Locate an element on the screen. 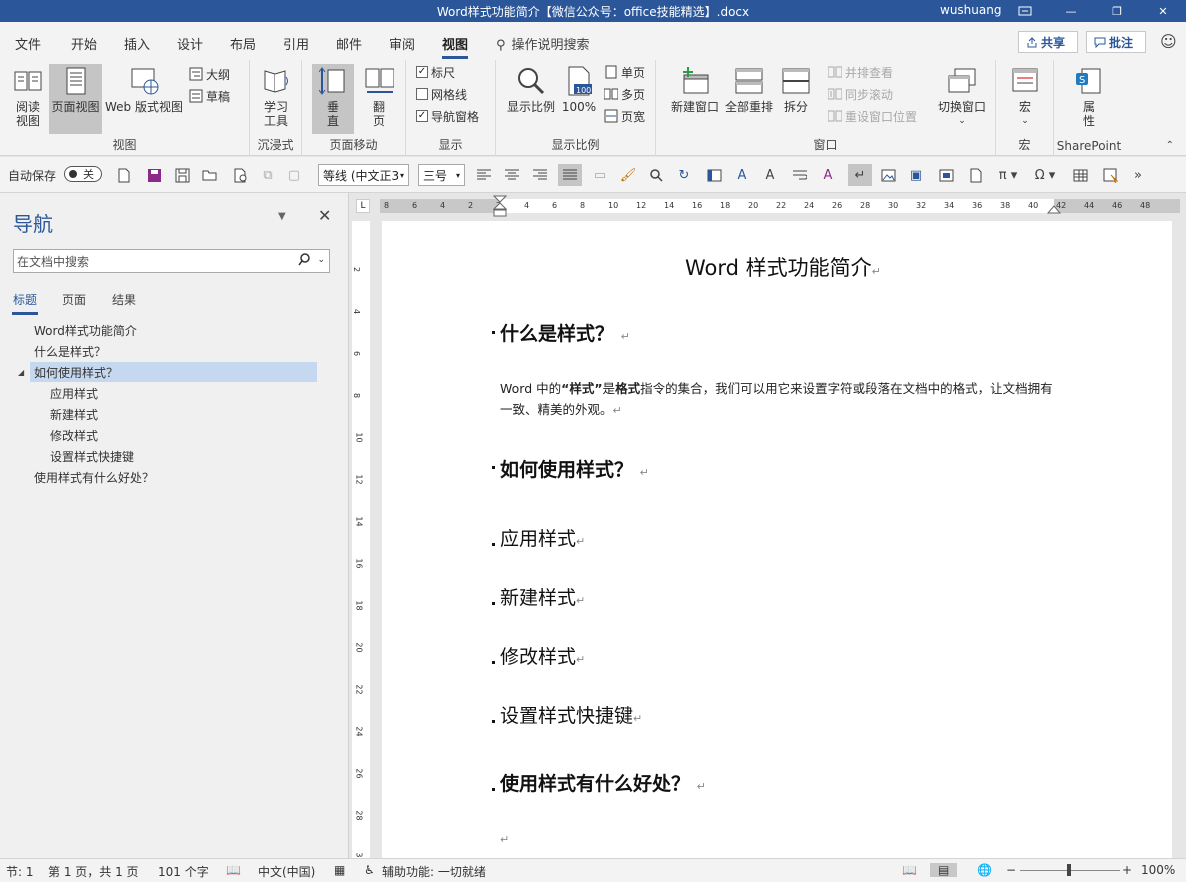  document-heading-2: 修改样式↵ is located at coordinates (542, 655).